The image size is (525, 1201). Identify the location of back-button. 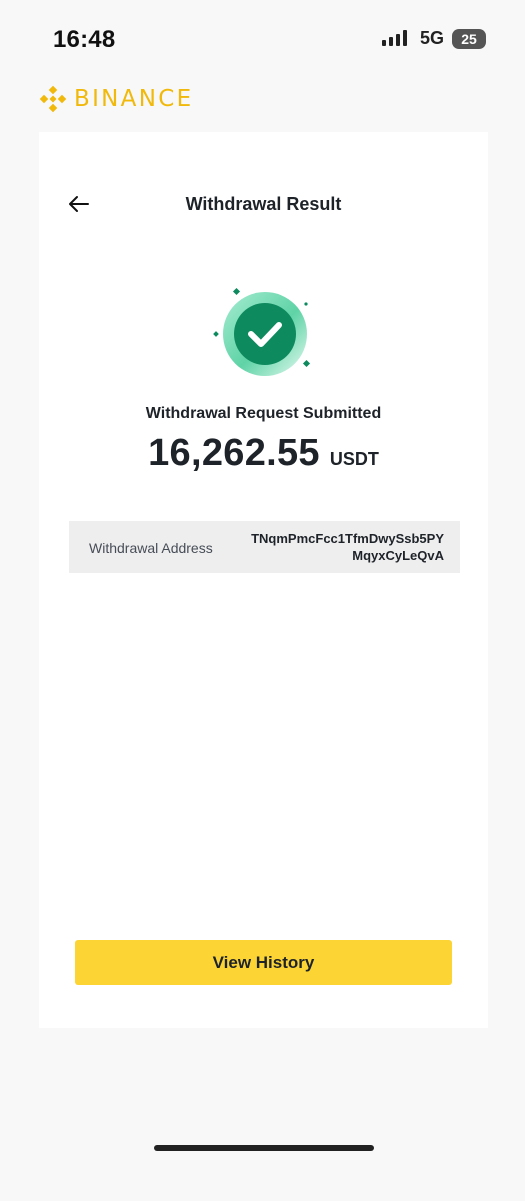
(79, 204).